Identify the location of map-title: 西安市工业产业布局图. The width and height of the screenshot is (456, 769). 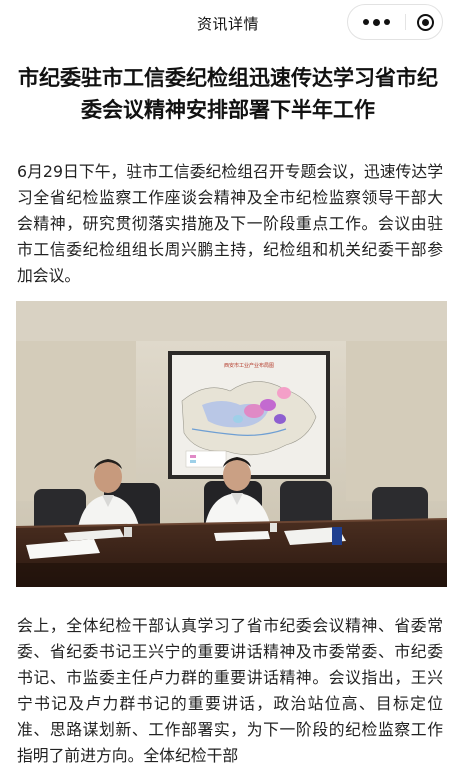
(249, 365).